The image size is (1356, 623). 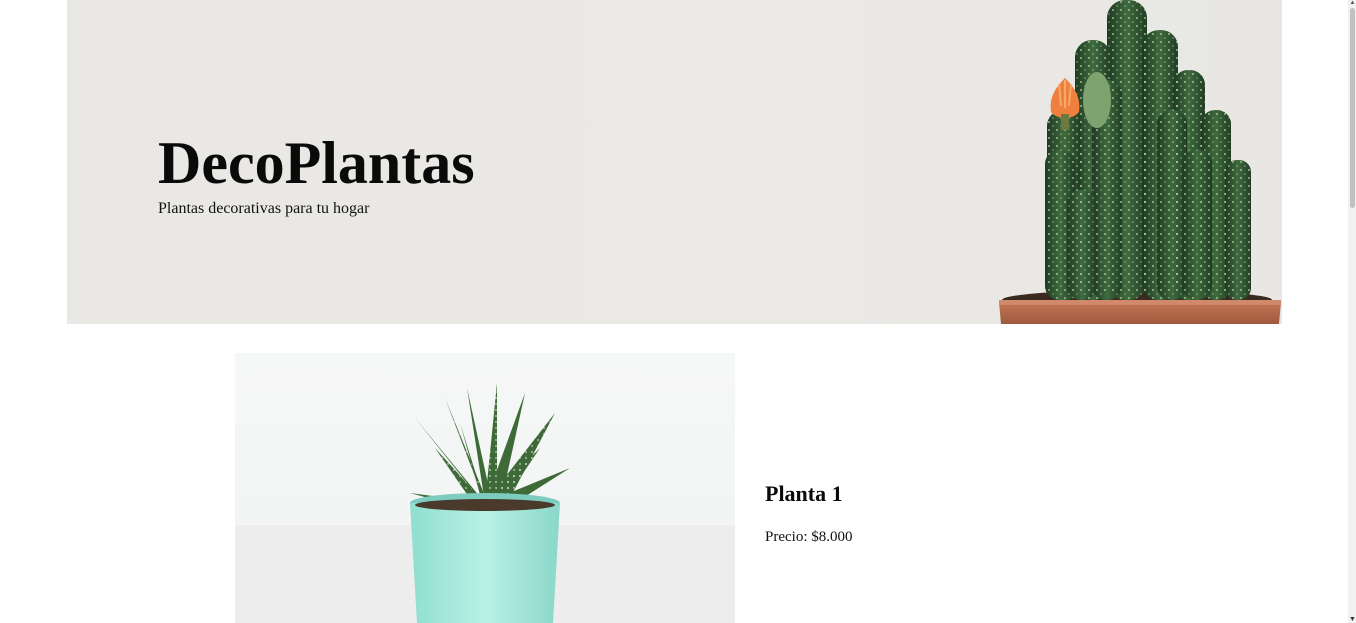 I want to click on vertical-scrollbar: ▲ ▼, so click(x=1352, y=311).